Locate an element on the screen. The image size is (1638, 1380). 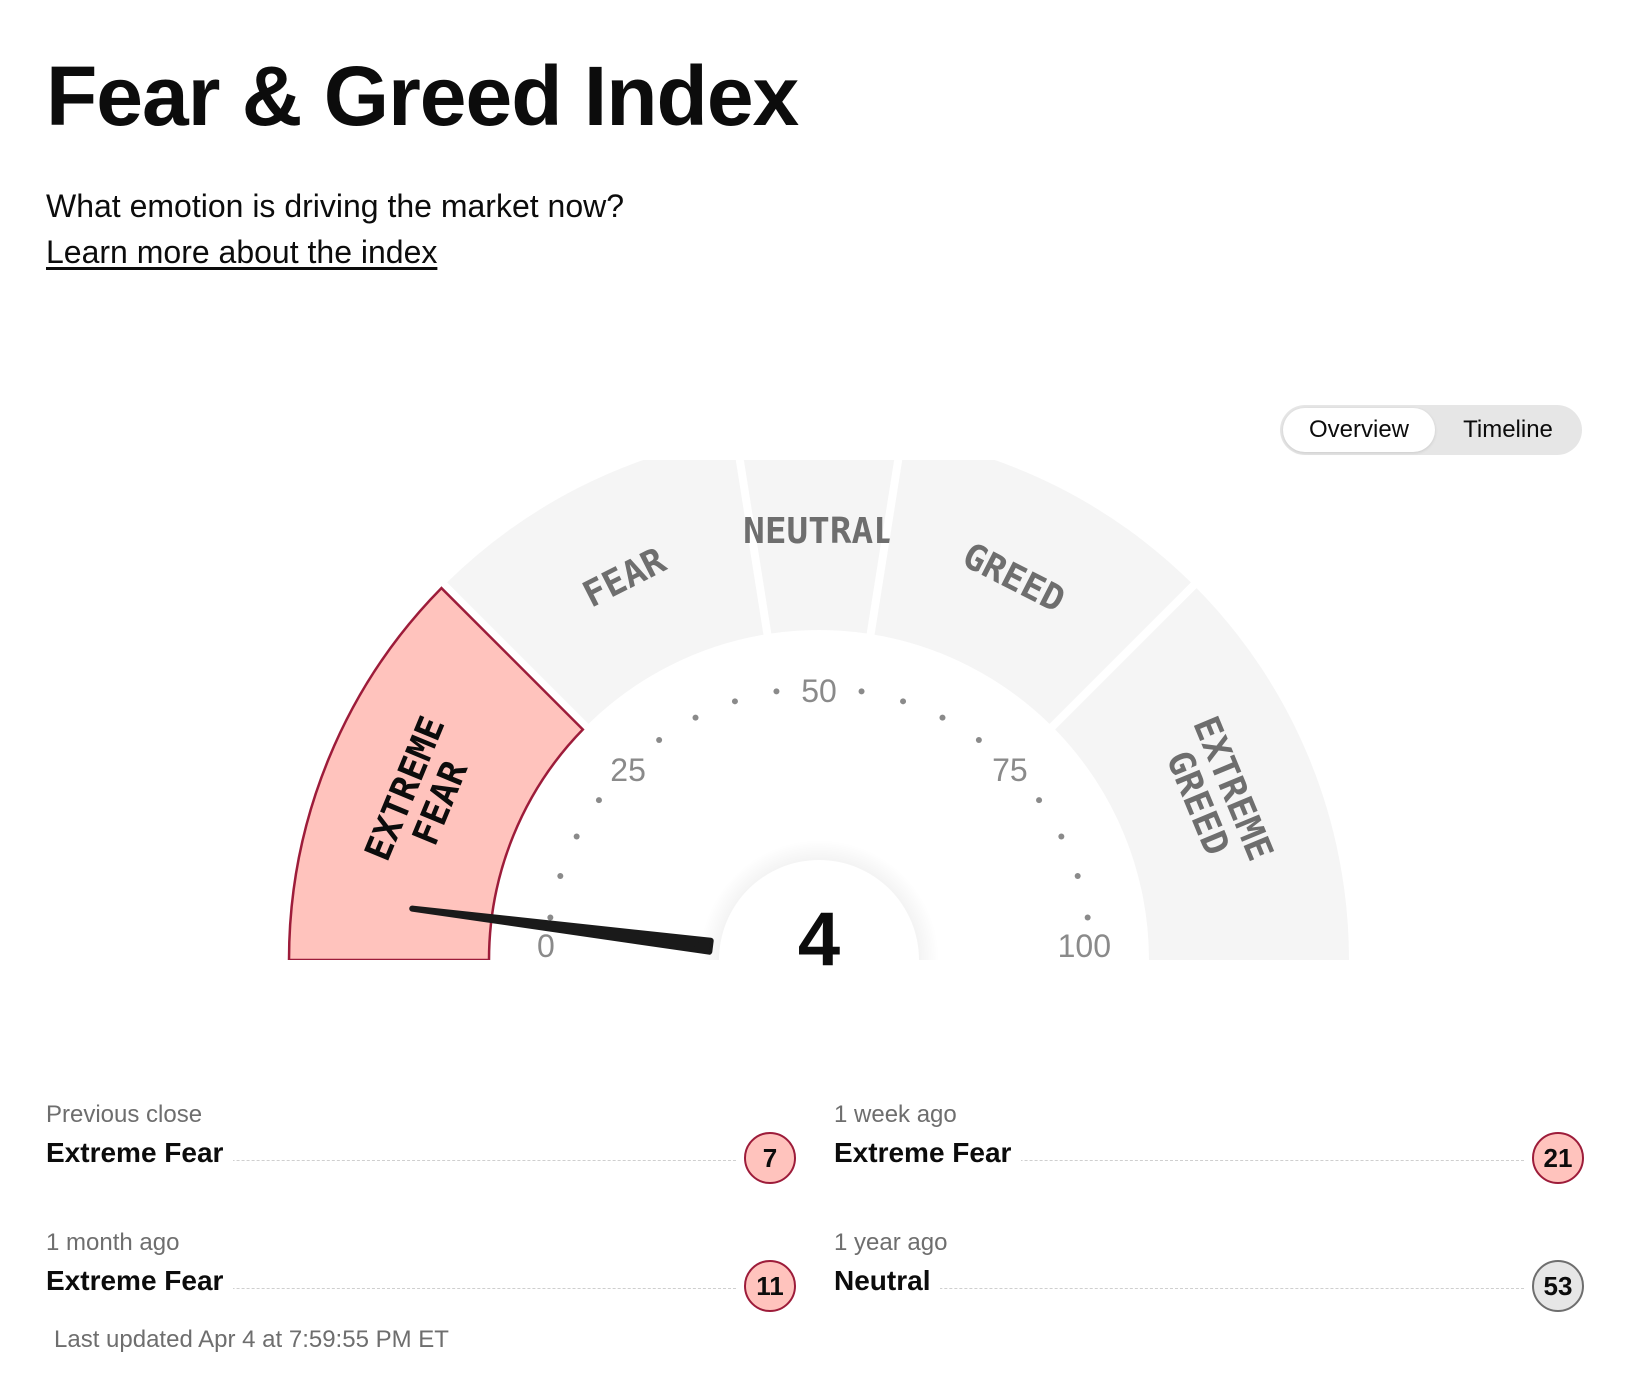
gauge-segment-label-neutral: NEUTRAL is located at coordinates (819, 531).